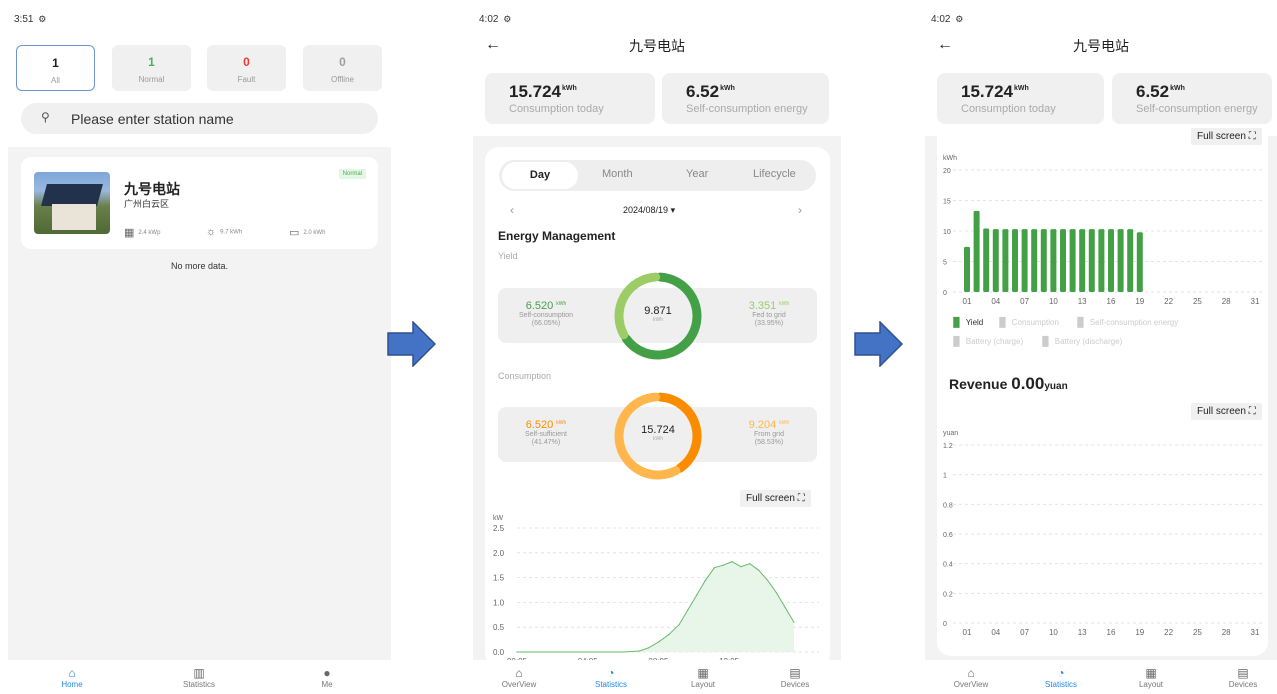  What do you see at coordinates (512, 210) in the screenshot?
I see `prev-date-chevron-icon: ‹` at bounding box center [512, 210].